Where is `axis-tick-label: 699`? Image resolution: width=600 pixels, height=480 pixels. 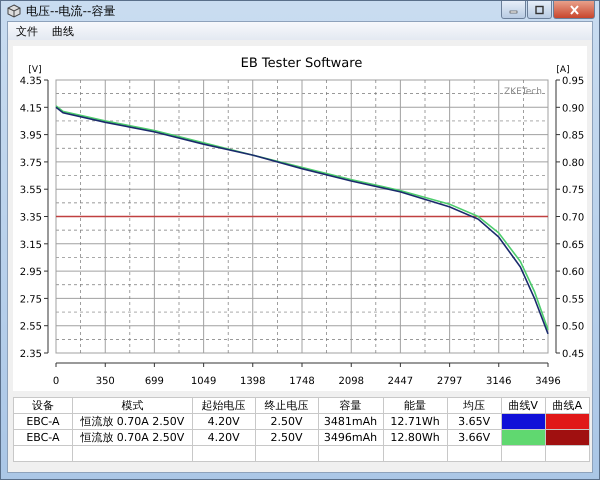
axis-tick-label: 699 is located at coordinates (154, 381).